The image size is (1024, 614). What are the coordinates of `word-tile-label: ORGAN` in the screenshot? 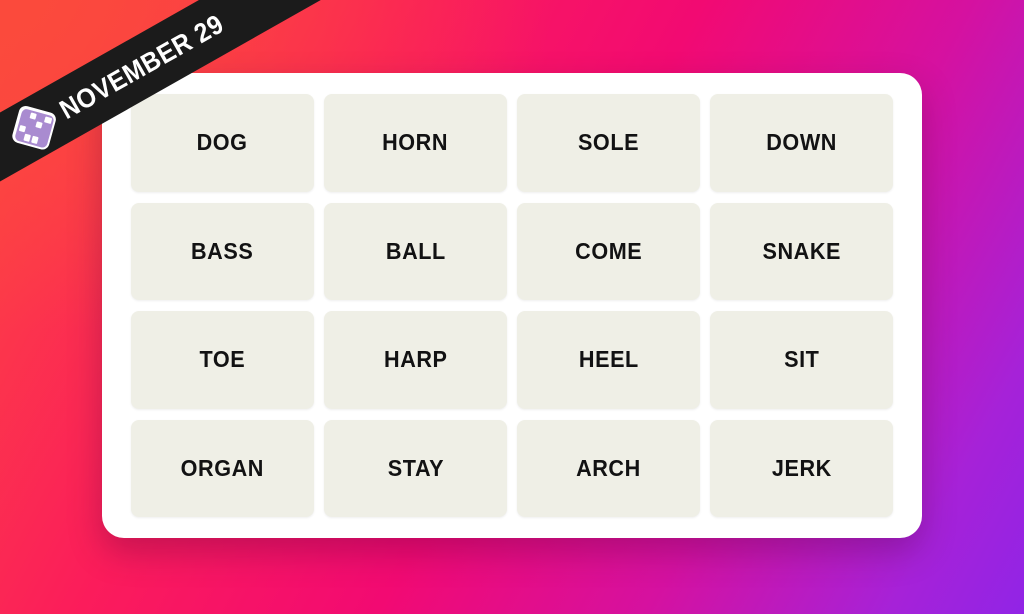 It's located at (222, 467).